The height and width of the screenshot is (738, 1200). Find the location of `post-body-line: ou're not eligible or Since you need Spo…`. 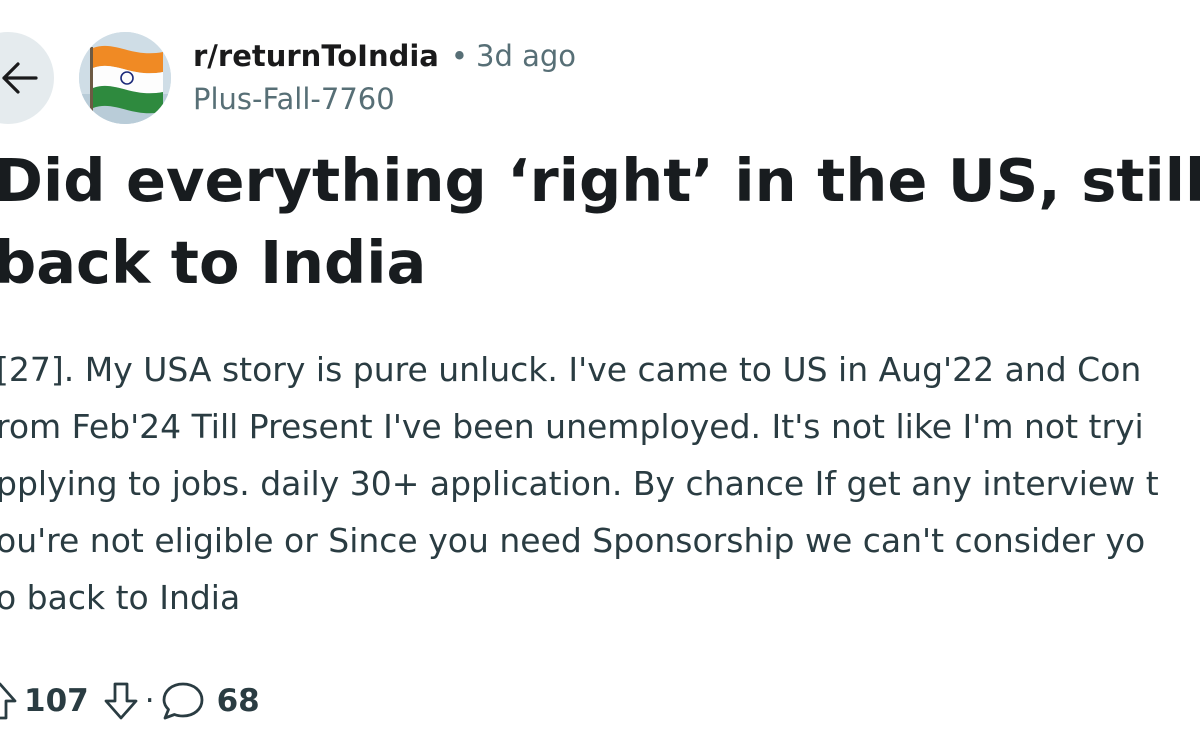

post-body-line: ou're not eligible or Since you need Spo… is located at coordinates (573, 540).